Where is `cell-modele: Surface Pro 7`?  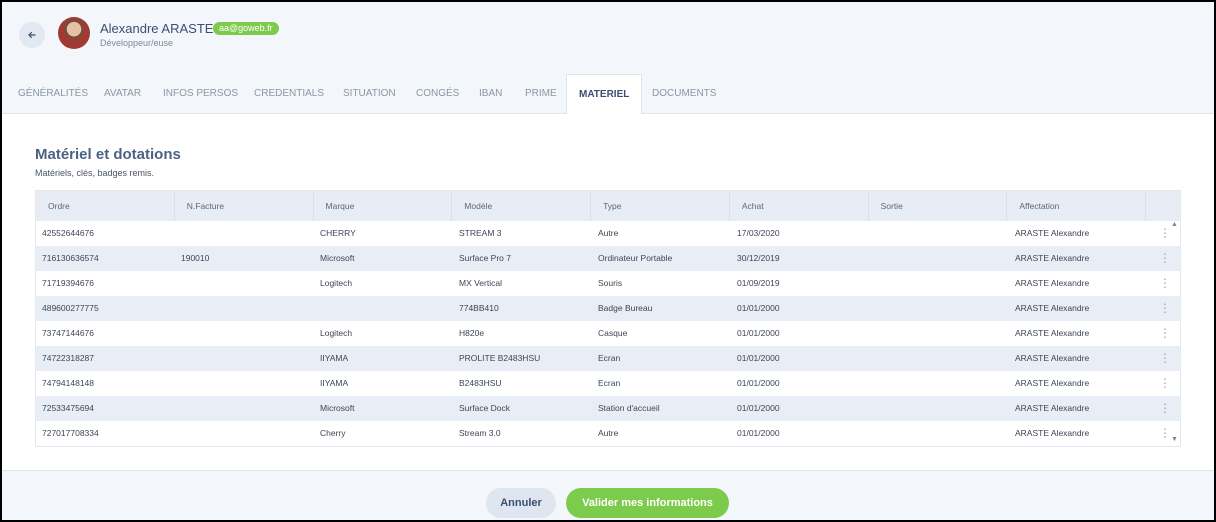 cell-modele: Surface Pro 7 is located at coordinates (485, 258).